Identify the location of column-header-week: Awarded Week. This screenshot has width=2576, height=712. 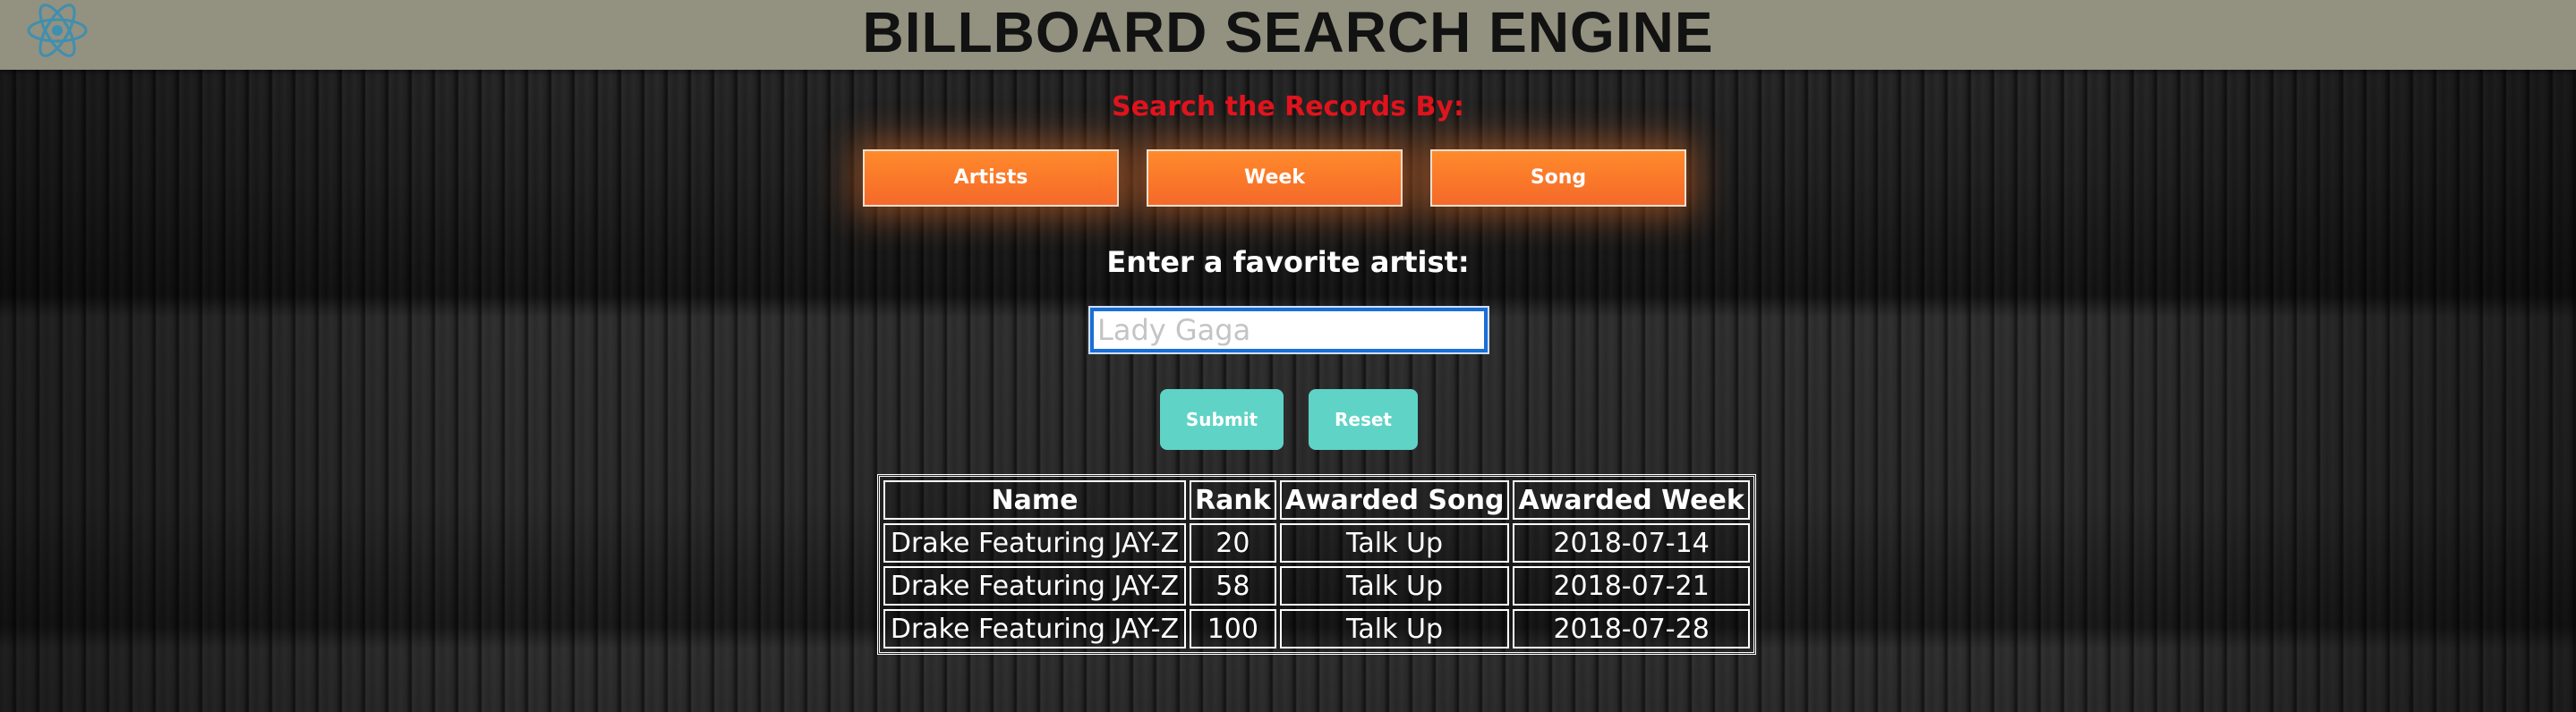
(1631, 500).